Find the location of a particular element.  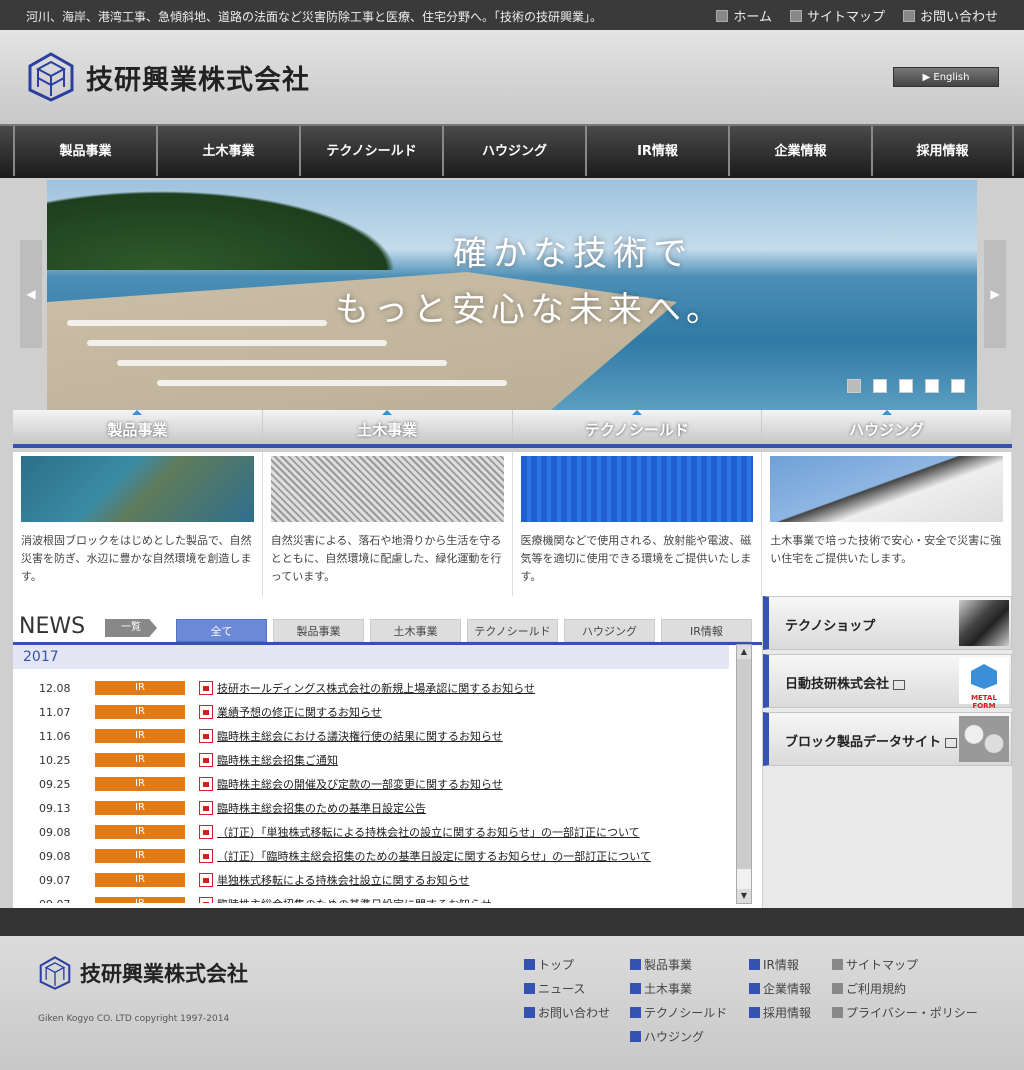

footer-link: ニュース is located at coordinates (567, 988).